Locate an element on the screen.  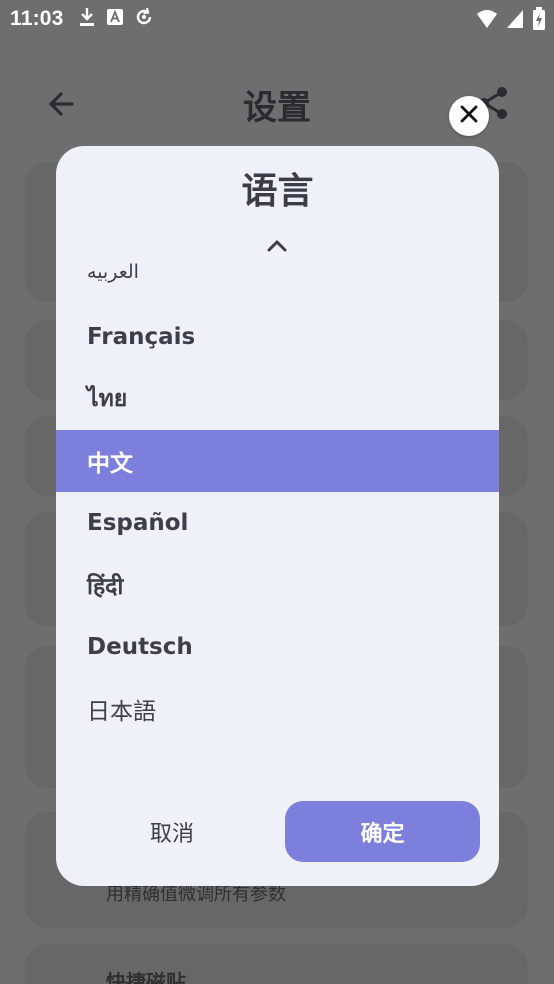
settings-card is located at coordinates (276, 964).